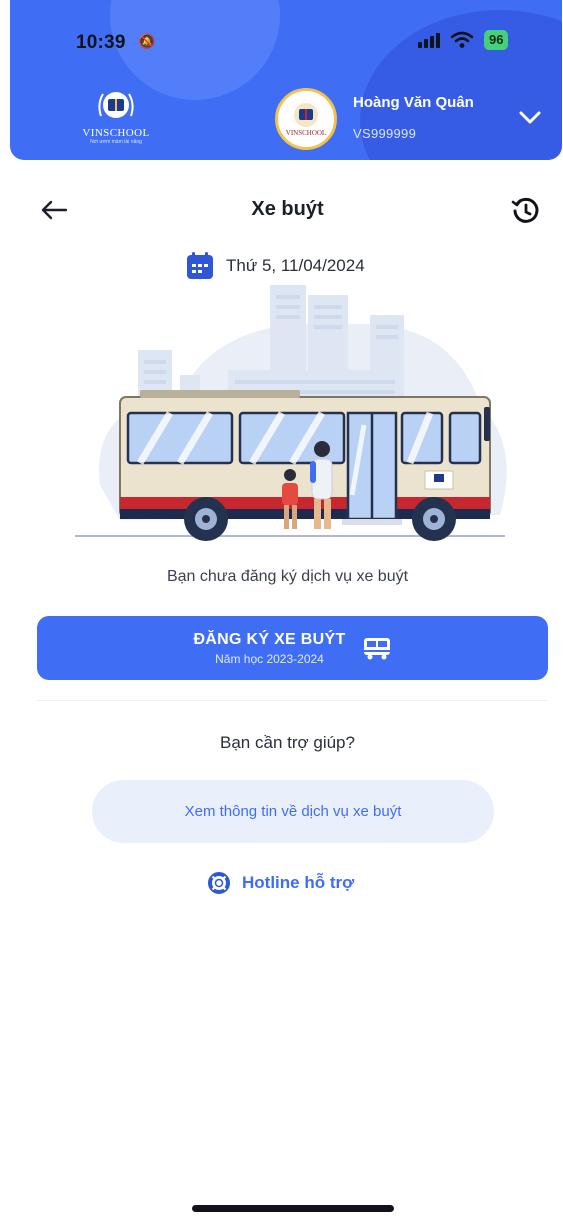  I want to click on school-tagline: Nơi ươm mầm tài năng, so click(116, 142).